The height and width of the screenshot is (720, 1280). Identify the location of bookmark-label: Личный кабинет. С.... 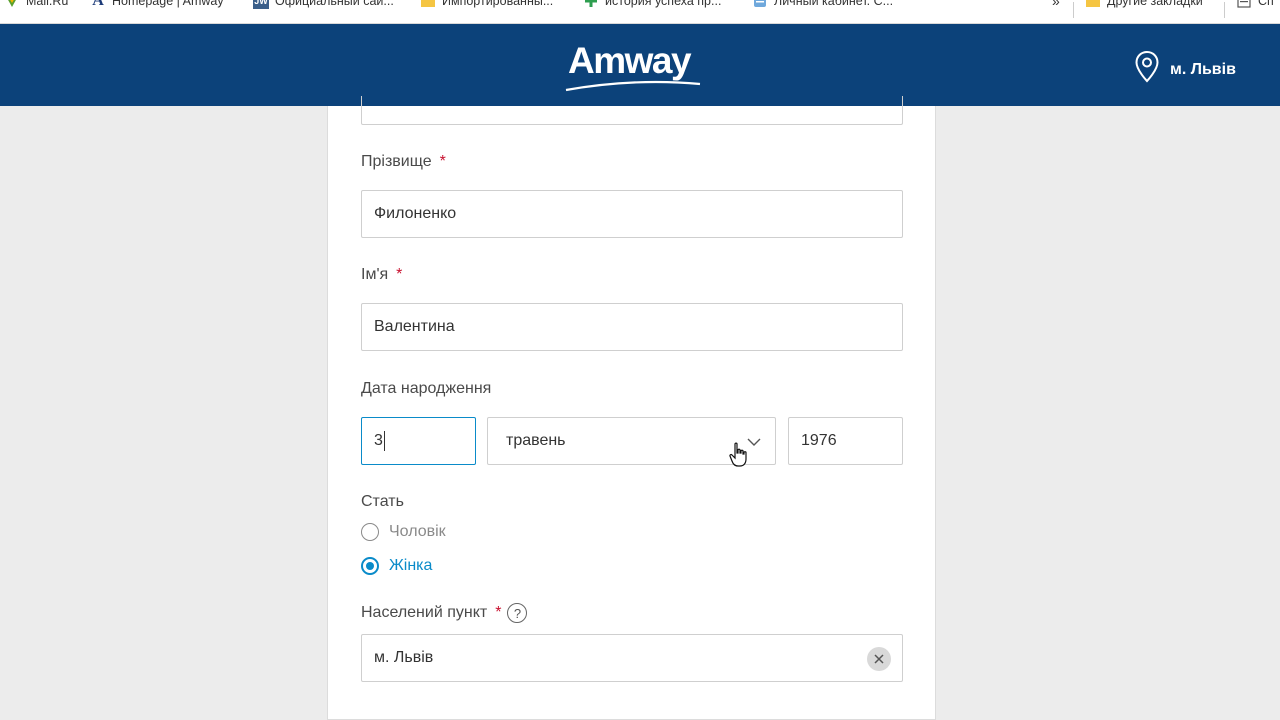
(834, 4).